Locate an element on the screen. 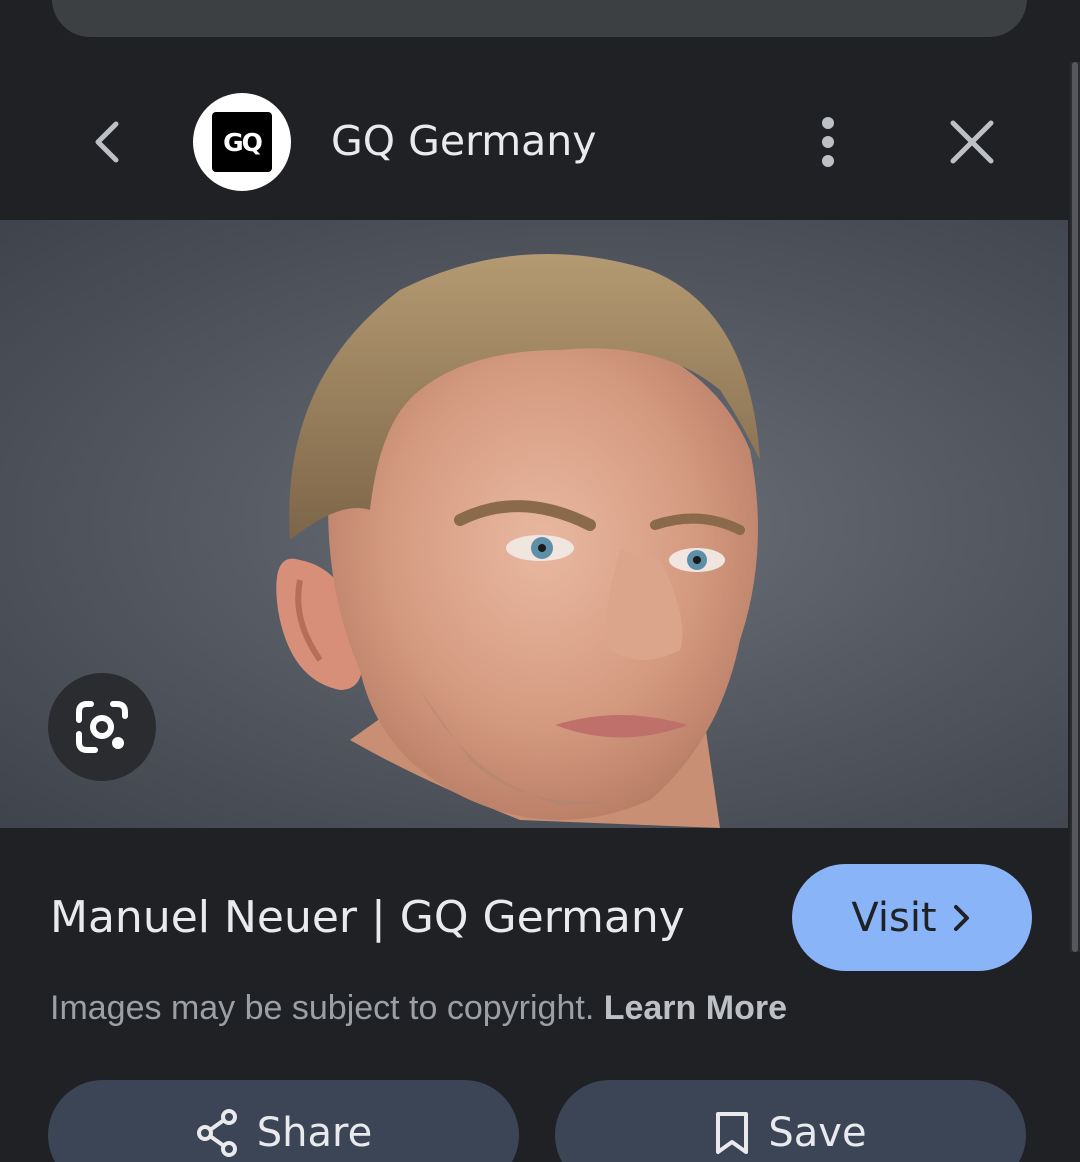  more-vert-icon is located at coordinates (828, 142).